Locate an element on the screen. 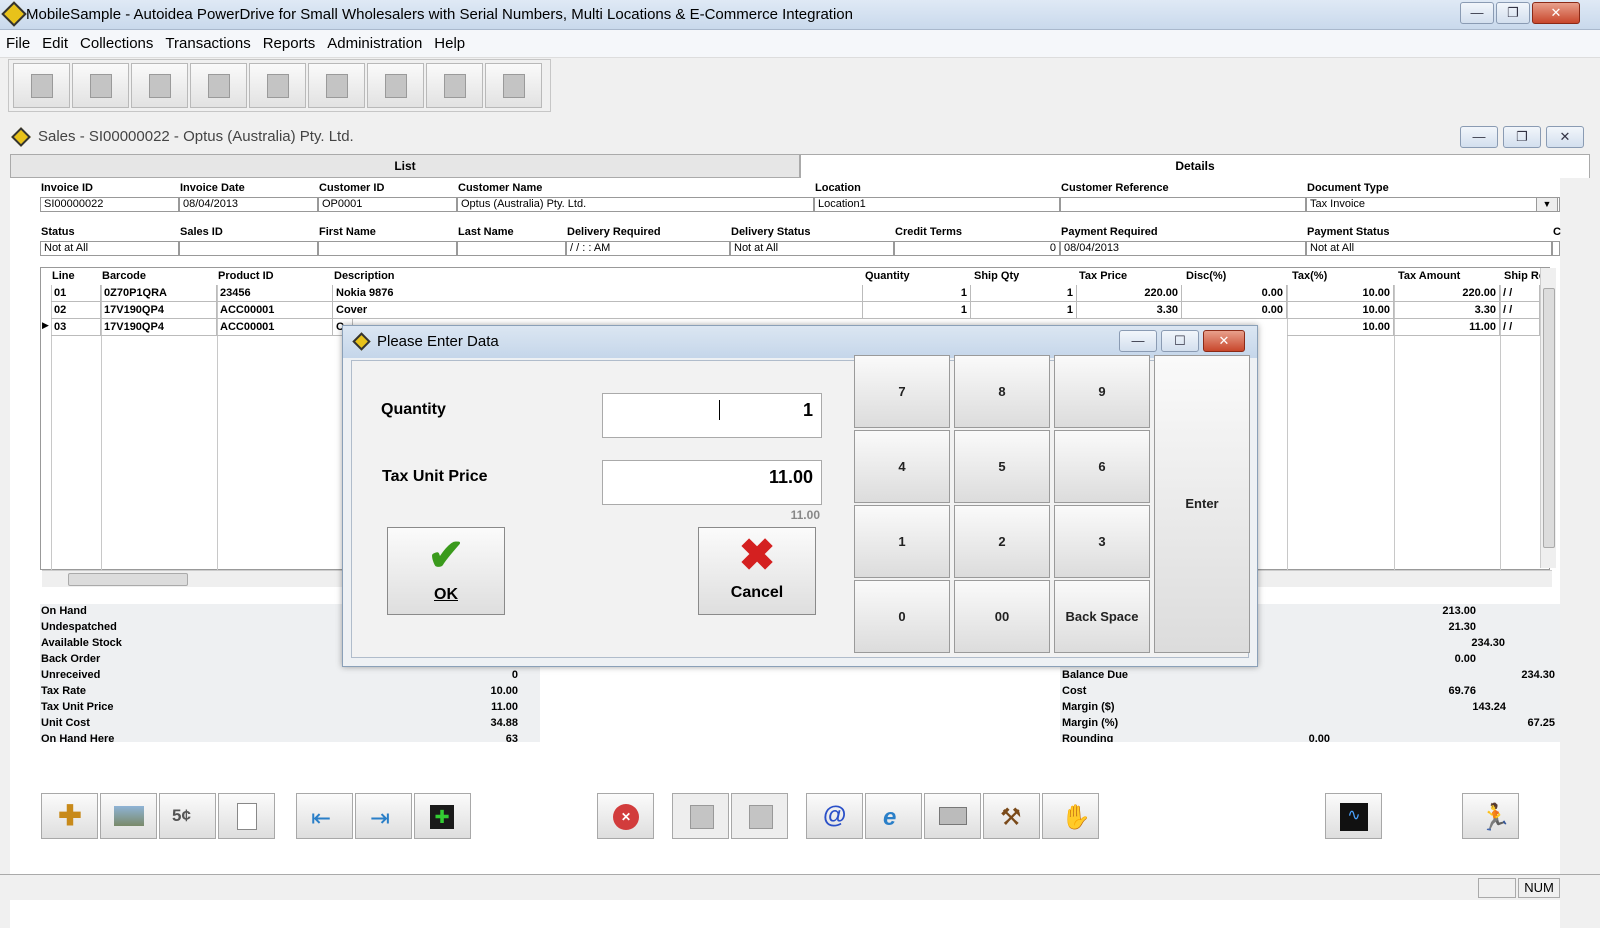 The image size is (1600, 928). cell-disc: 0.00 is located at coordinates (1234, 293).